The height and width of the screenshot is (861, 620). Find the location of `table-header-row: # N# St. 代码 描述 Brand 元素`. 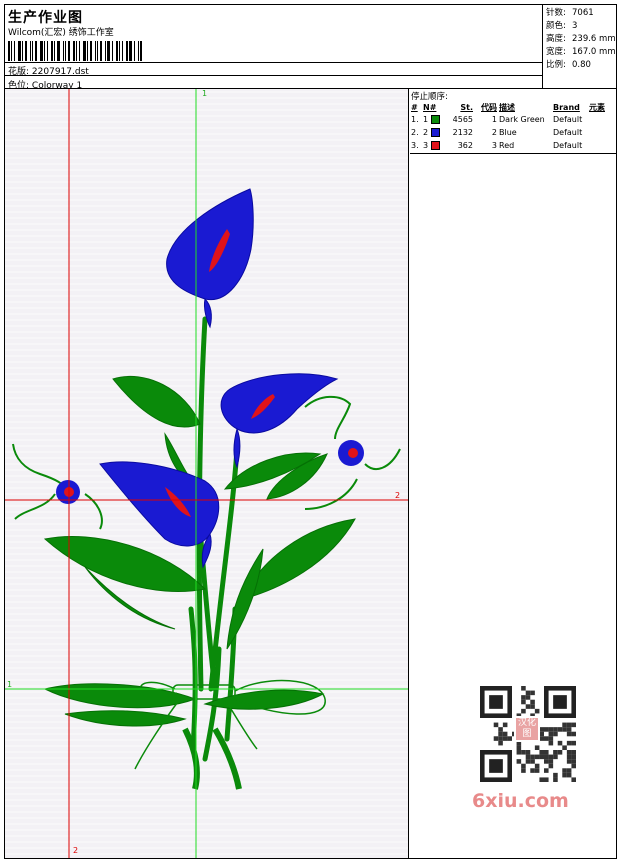

table-header-row: # N# St. 代码 描述 Brand 元素 is located at coordinates (513, 107).